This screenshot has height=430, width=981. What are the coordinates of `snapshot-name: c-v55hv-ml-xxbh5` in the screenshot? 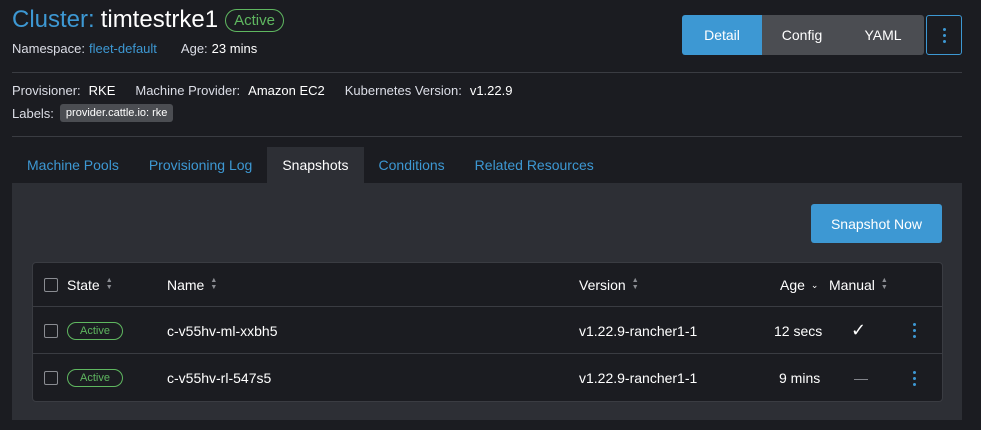 It's located at (222, 330).